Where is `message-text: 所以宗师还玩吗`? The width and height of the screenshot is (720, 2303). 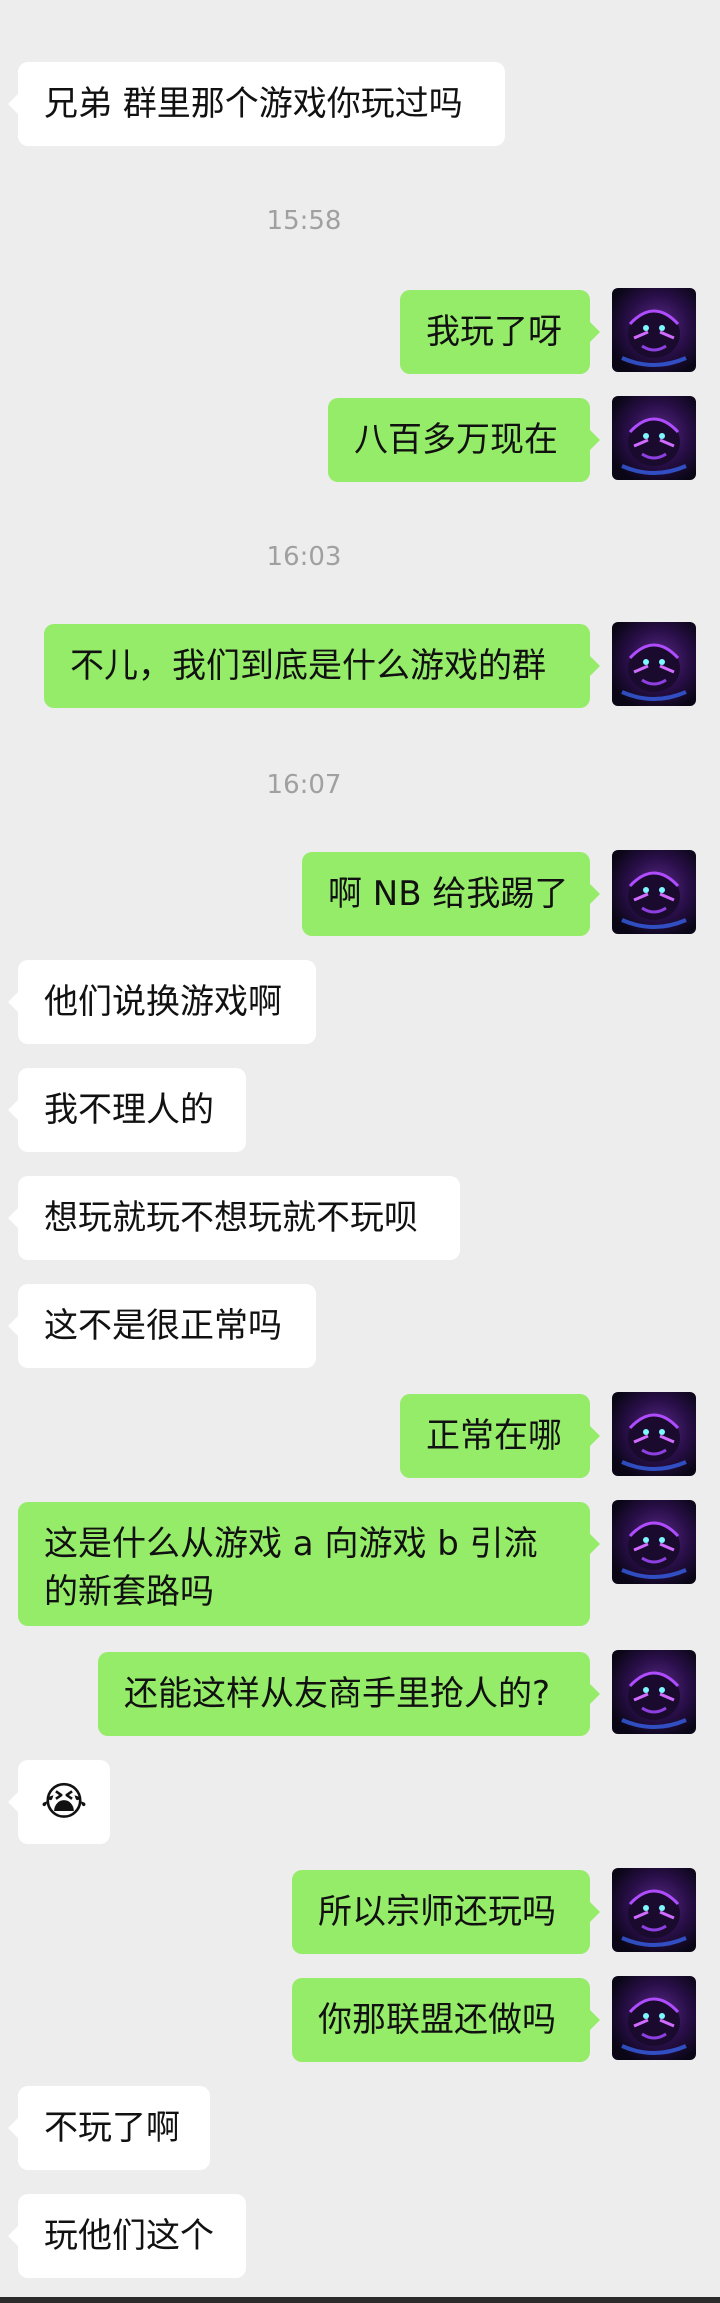 message-text: 所以宗师还玩吗 is located at coordinates (437, 1912).